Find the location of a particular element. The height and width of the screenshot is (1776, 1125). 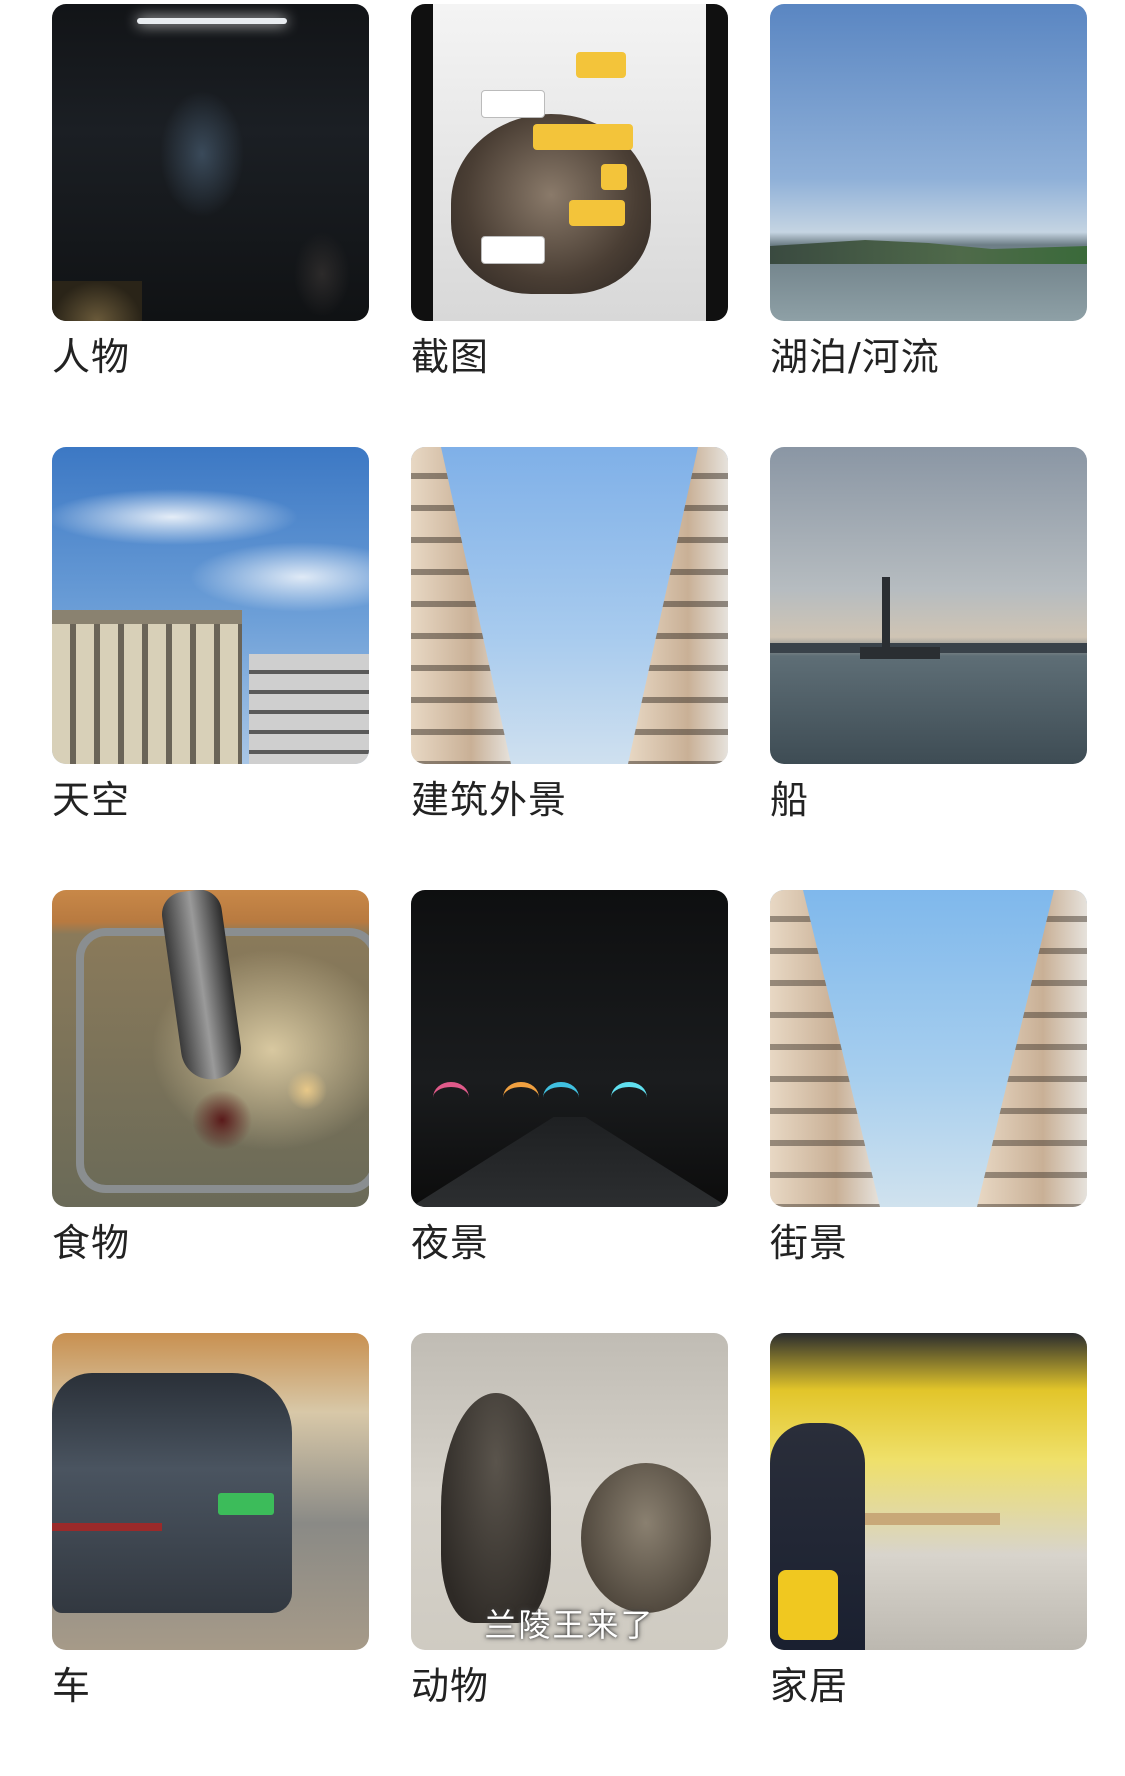

people-photo is located at coordinates (210, 162).